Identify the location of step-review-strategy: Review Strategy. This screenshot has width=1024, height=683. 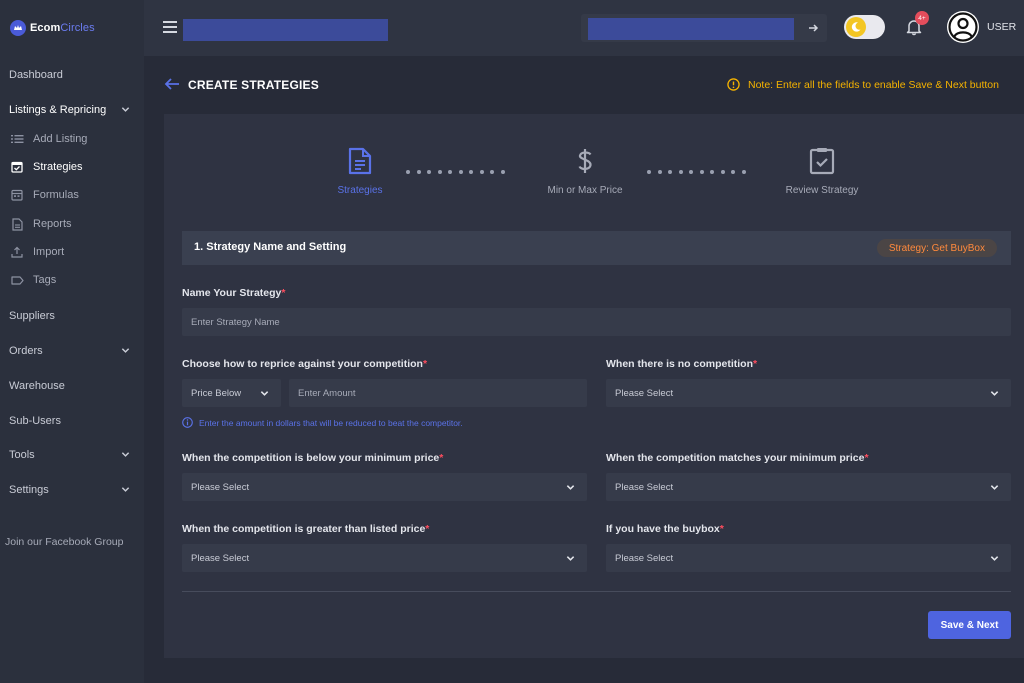
(822, 171).